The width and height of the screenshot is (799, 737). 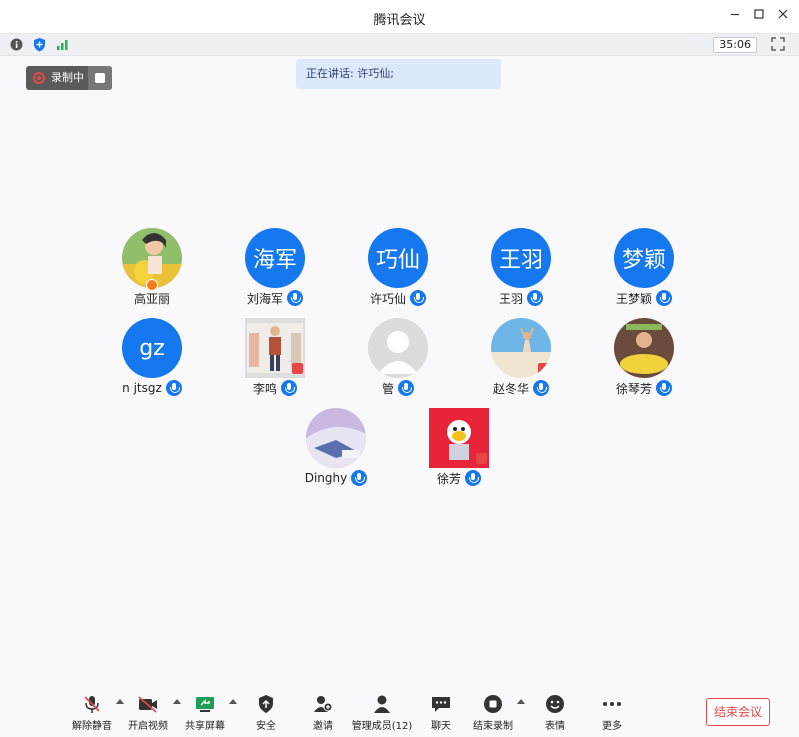 I want to click on participant-tile: 高亚丽, so click(x=152, y=272).